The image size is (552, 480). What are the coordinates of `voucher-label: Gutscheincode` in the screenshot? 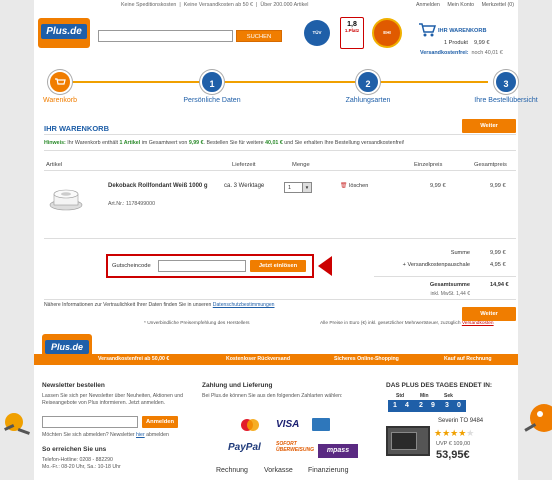 It's located at (131, 266).